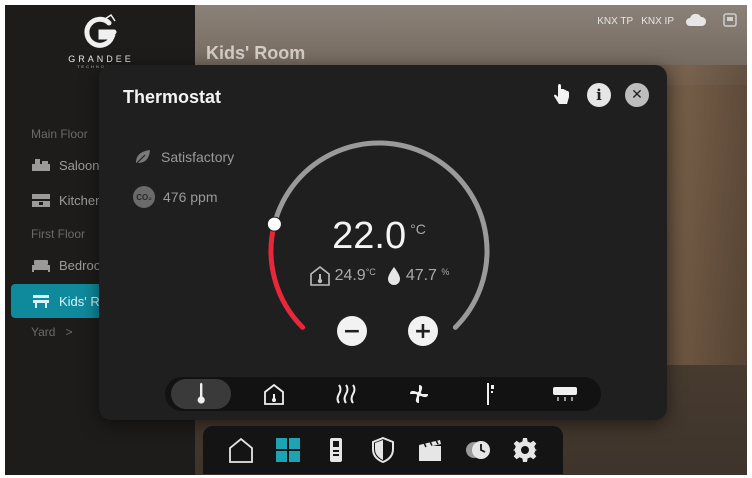  I want to click on hand-pointer-icon, so click(561, 94).